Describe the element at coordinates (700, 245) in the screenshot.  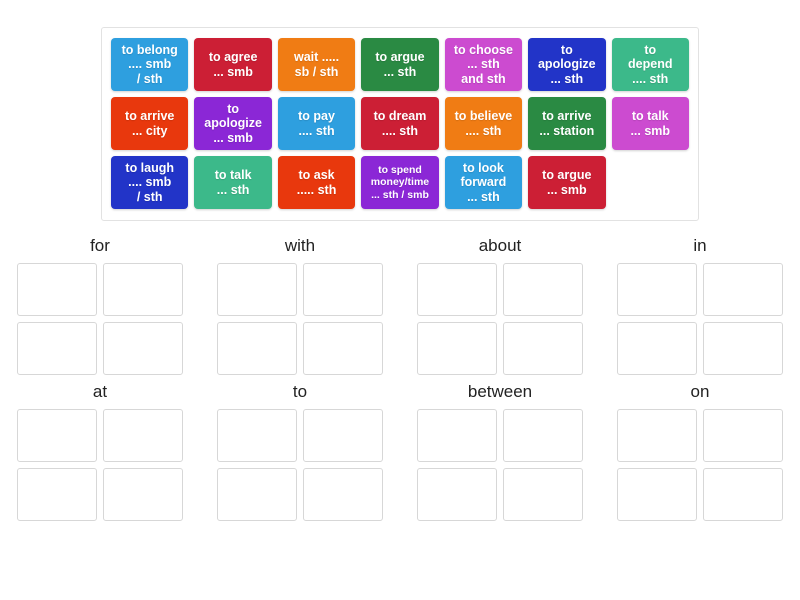
I see `category-title: in` at that location.